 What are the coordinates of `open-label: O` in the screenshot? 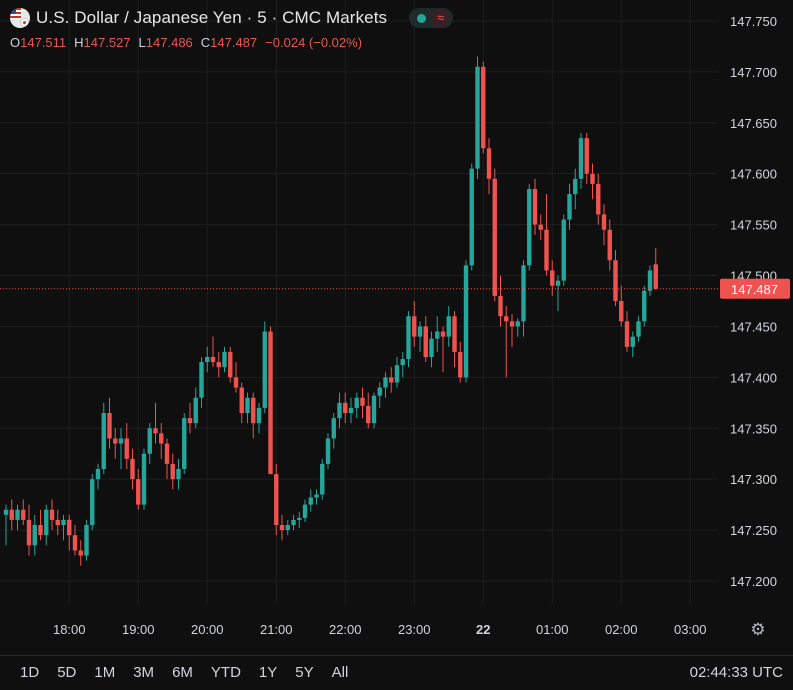 It's located at (15, 42).